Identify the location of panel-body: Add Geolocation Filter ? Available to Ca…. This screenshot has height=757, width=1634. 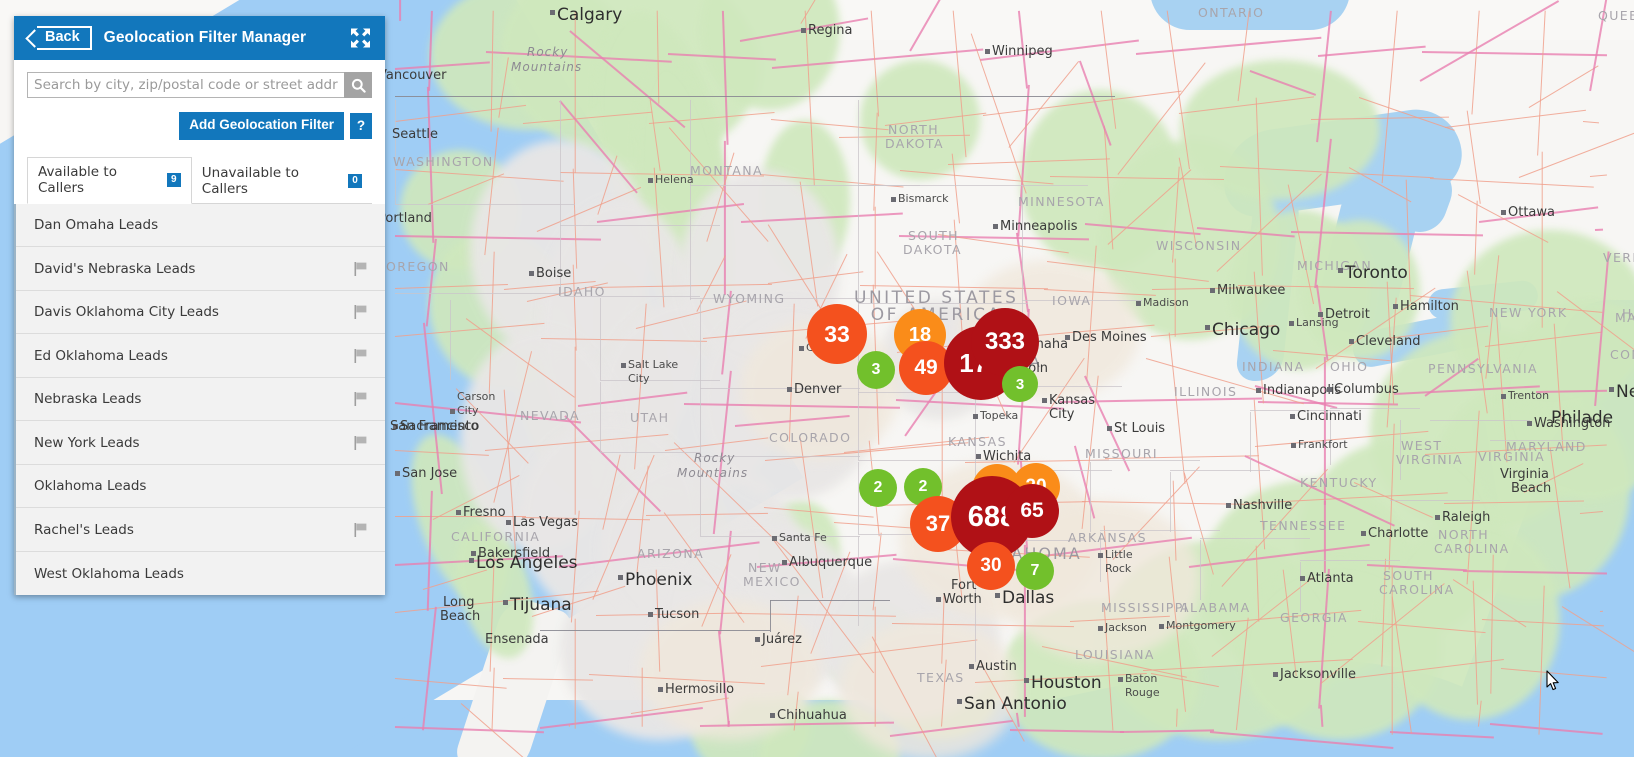
(199, 132).